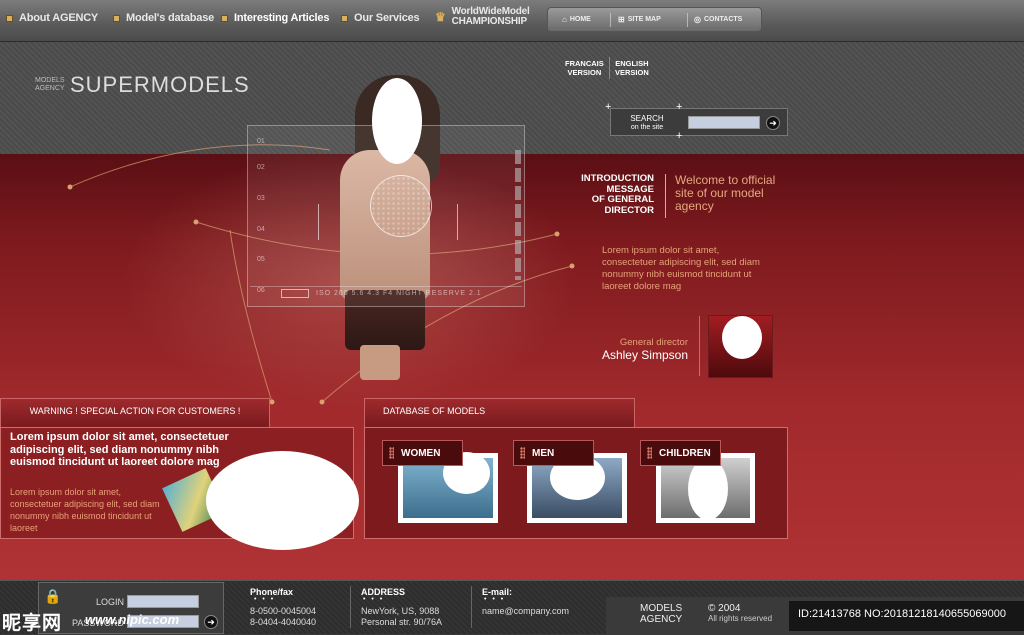 This screenshot has width=1024, height=635. Describe the element at coordinates (621, 19) in the screenshot. I see `sitemap-icon: ⊞` at that location.